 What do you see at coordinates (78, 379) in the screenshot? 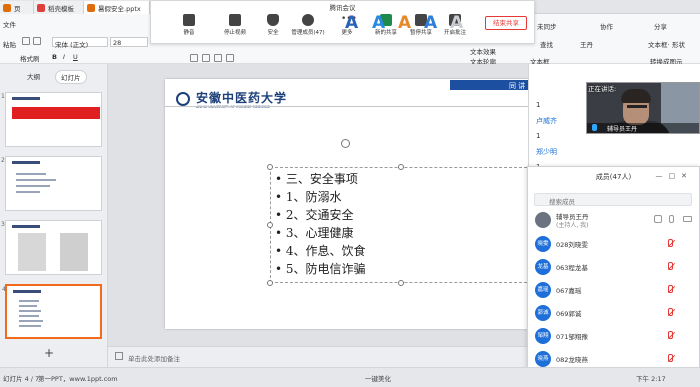
I see `theme-name: 第一PPT，www.1ppt.com` at bounding box center [78, 379].